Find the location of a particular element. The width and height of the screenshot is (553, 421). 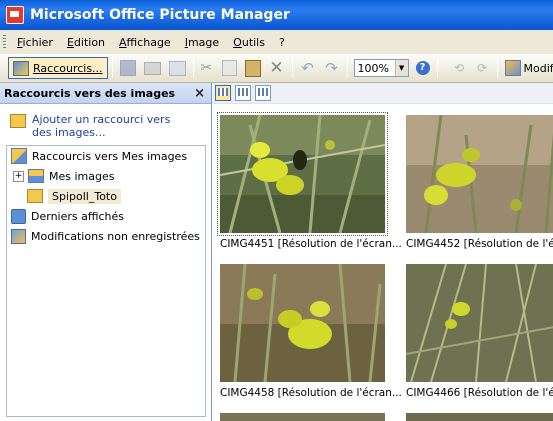

help-button: ? is located at coordinates (423, 68).